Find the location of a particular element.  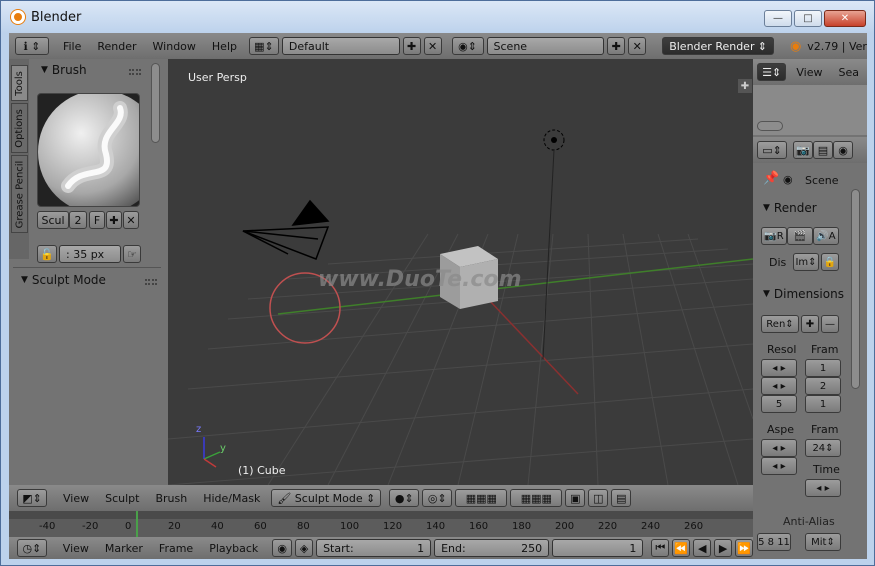

brush-name-field: Scul is located at coordinates (53, 220).